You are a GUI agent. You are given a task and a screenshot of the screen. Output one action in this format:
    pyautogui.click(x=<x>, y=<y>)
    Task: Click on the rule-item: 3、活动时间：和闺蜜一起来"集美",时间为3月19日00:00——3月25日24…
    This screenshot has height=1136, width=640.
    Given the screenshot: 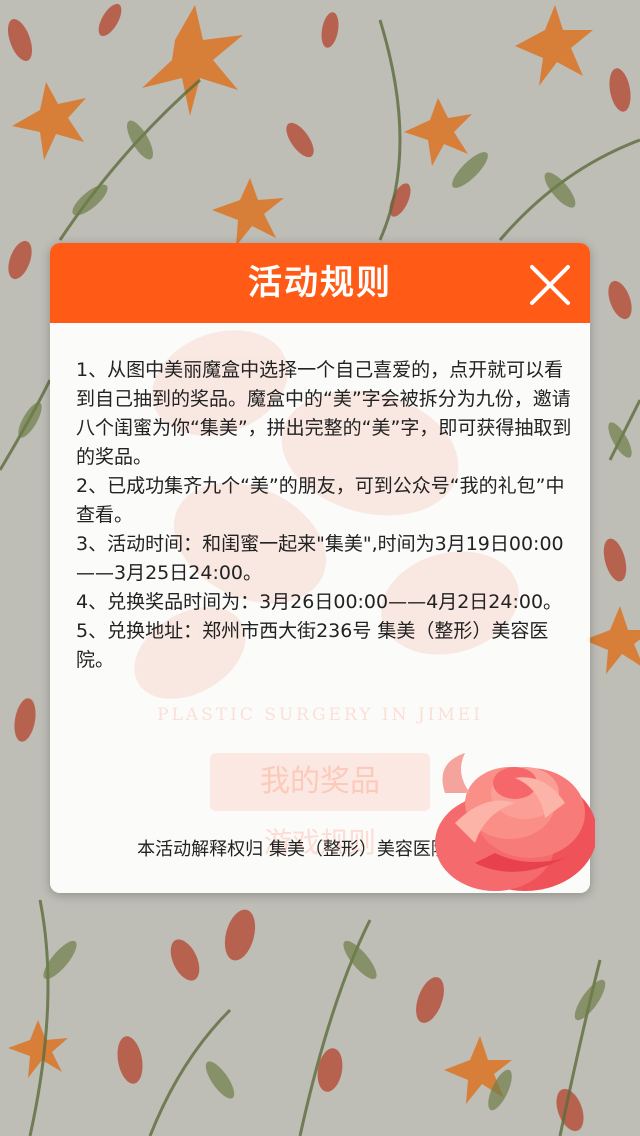 What is the action you would take?
    pyautogui.click(x=320, y=558)
    